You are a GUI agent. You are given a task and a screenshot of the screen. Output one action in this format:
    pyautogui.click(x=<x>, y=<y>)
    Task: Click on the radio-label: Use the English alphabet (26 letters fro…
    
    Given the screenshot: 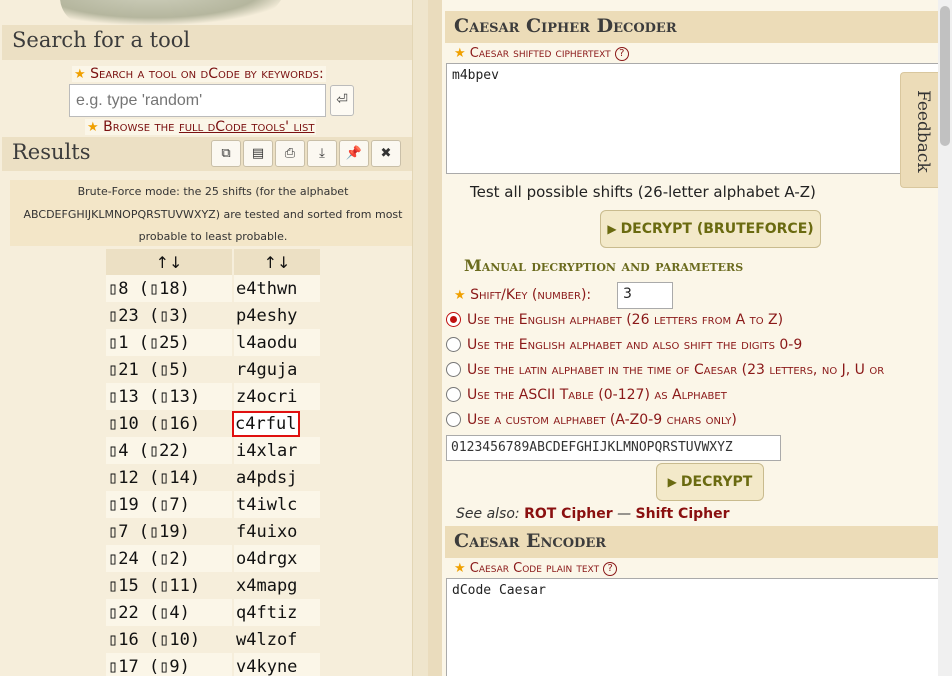 What is the action you would take?
    pyautogui.click(x=625, y=320)
    